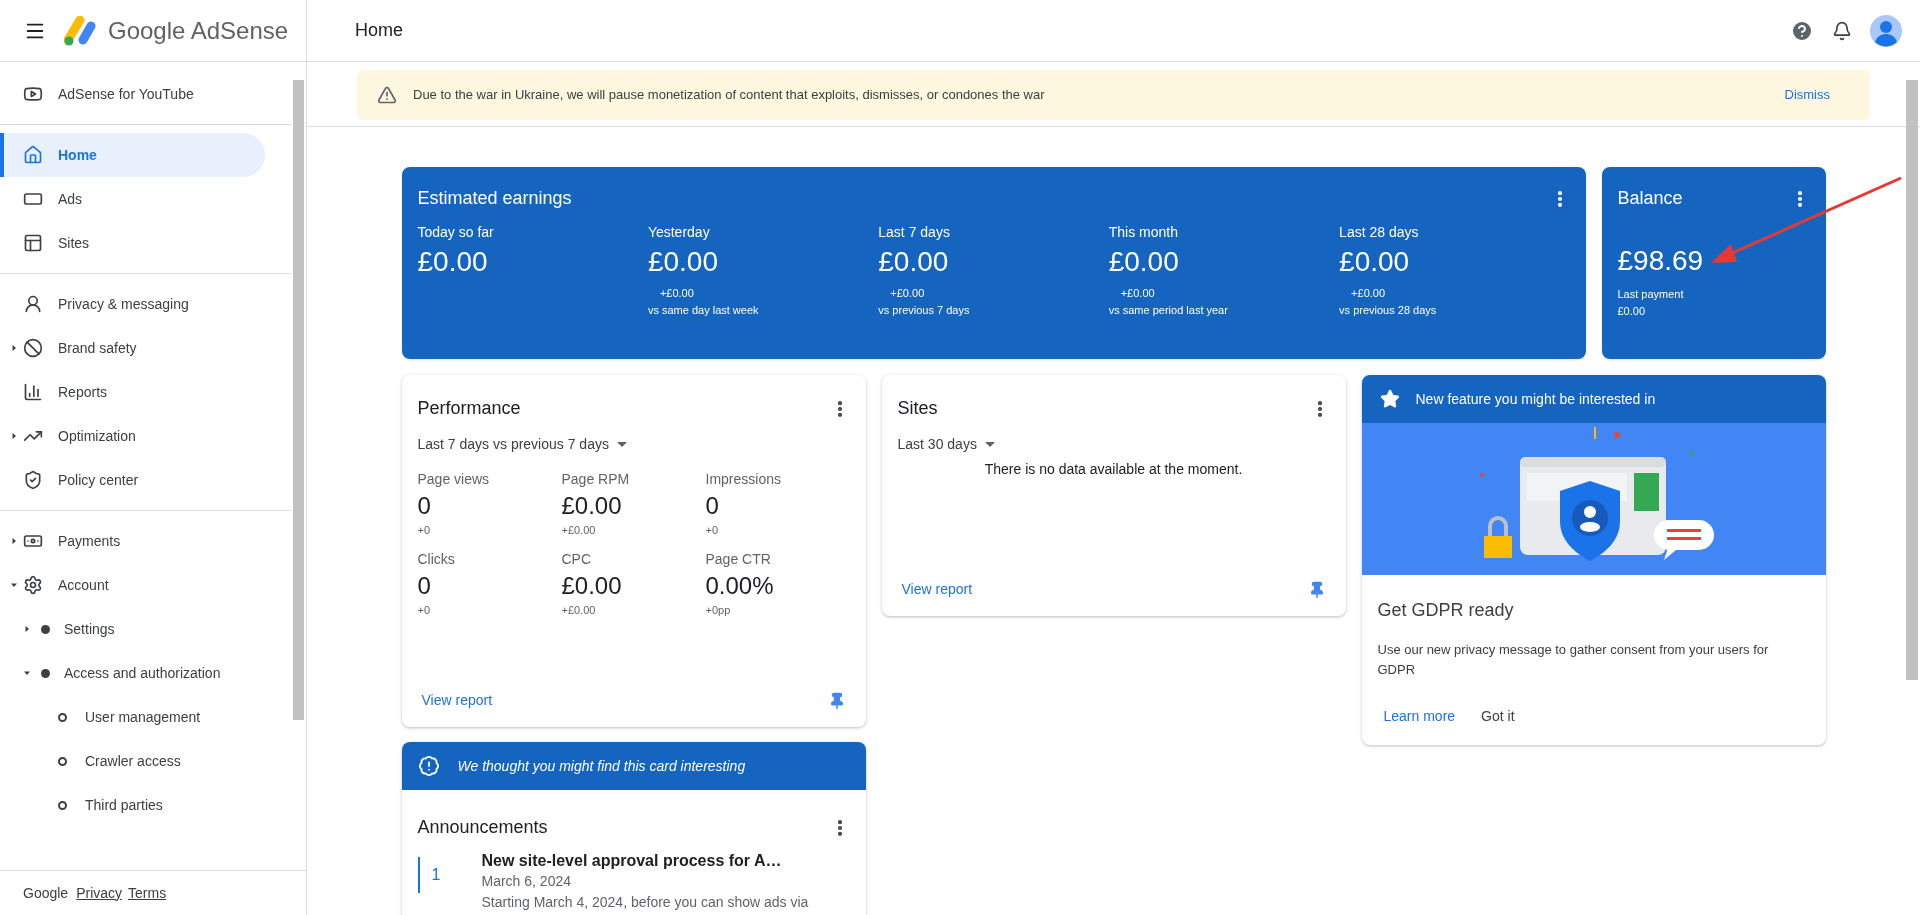  Describe the element at coordinates (1389, 399) in the screenshot. I see `star-icon` at that location.